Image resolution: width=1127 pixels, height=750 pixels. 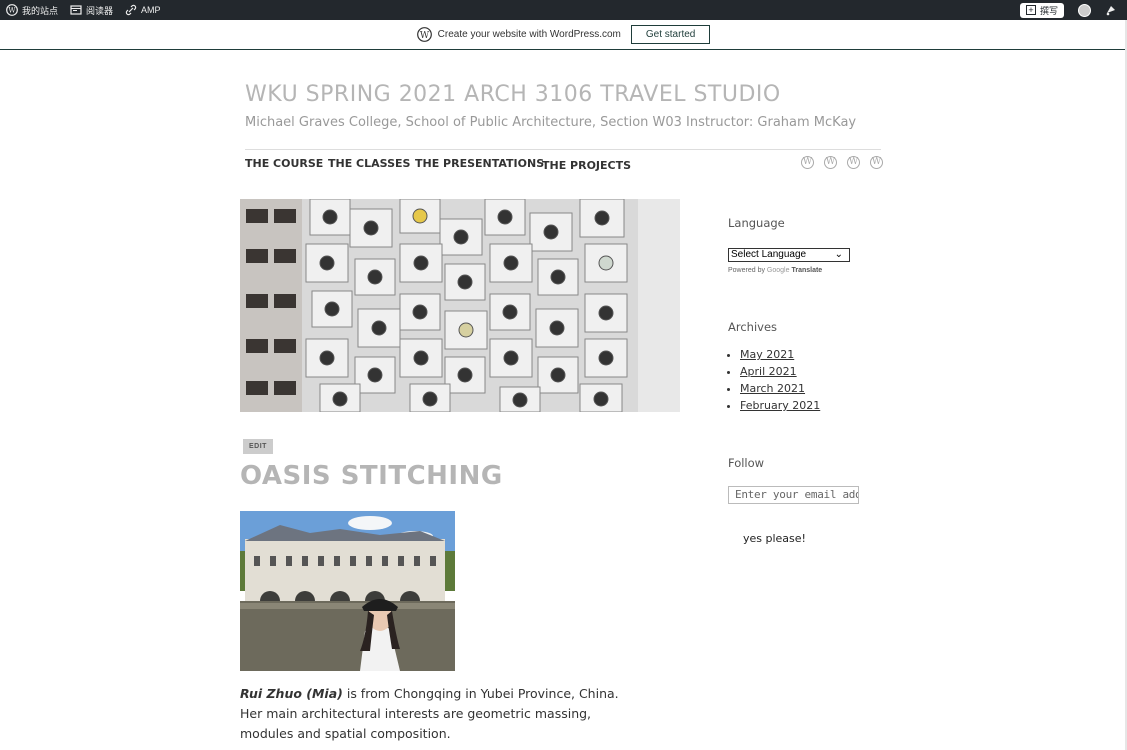 What do you see at coordinates (460, 305) in the screenshot?
I see `header-image` at bounding box center [460, 305].